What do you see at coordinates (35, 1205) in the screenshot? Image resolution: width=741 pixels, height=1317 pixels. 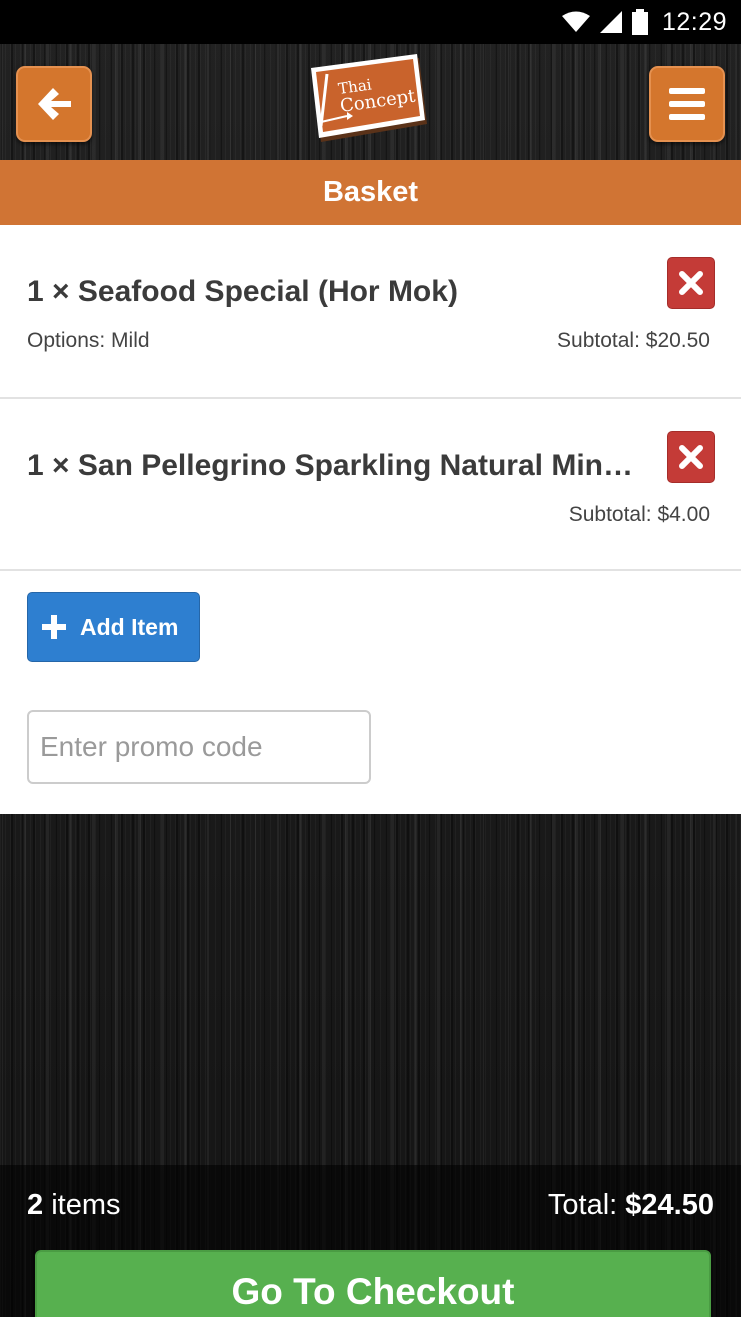 I see `item-count-number: 2` at bounding box center [35, 1205].